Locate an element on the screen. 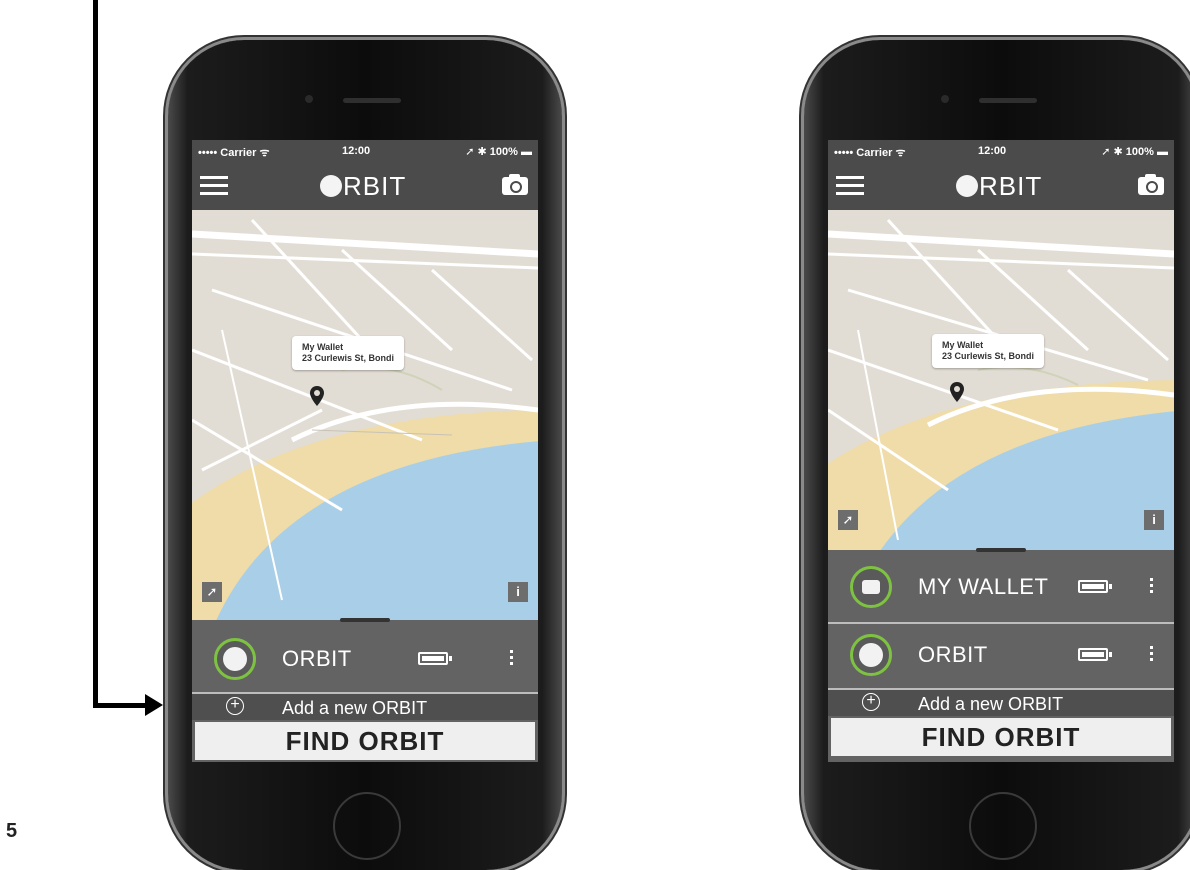 This screenshot has width=1190, height=870. annotation-arrow-line-horizontal is located at coordinates (119, 705).